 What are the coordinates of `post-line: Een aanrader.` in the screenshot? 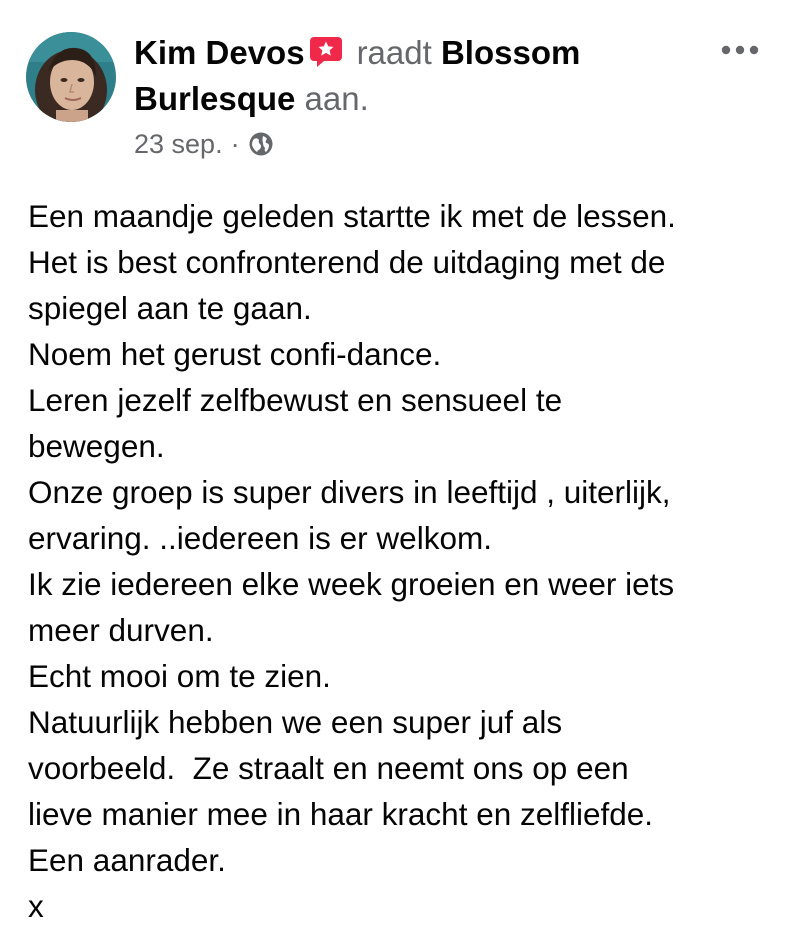 It's located at (127, 860).